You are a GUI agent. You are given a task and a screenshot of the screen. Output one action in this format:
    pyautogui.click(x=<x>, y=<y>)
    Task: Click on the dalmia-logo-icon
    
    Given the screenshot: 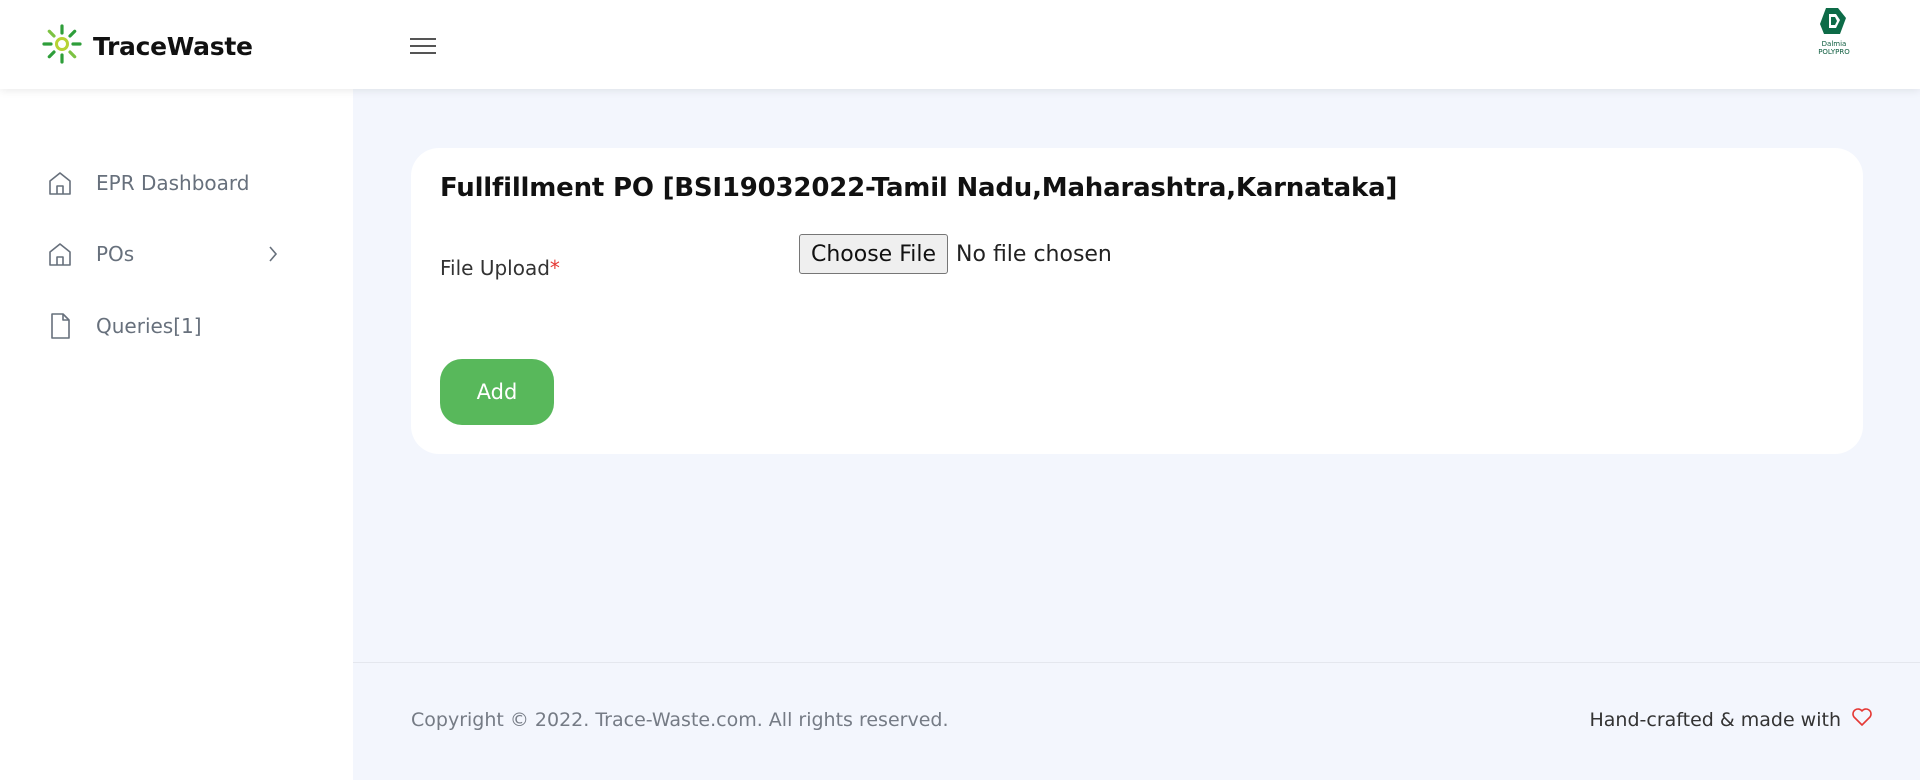 What is the action you would take?
    pyautogui.click(x=1833, y=21)
    